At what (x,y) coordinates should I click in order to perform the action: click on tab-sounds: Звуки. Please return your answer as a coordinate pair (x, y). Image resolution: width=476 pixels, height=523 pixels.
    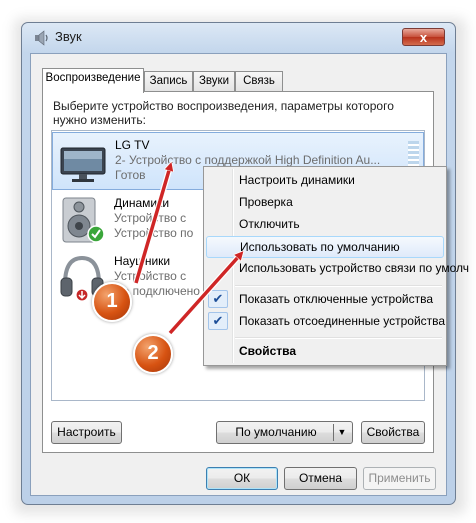
    Looking at the image, I should click on (214, 81).